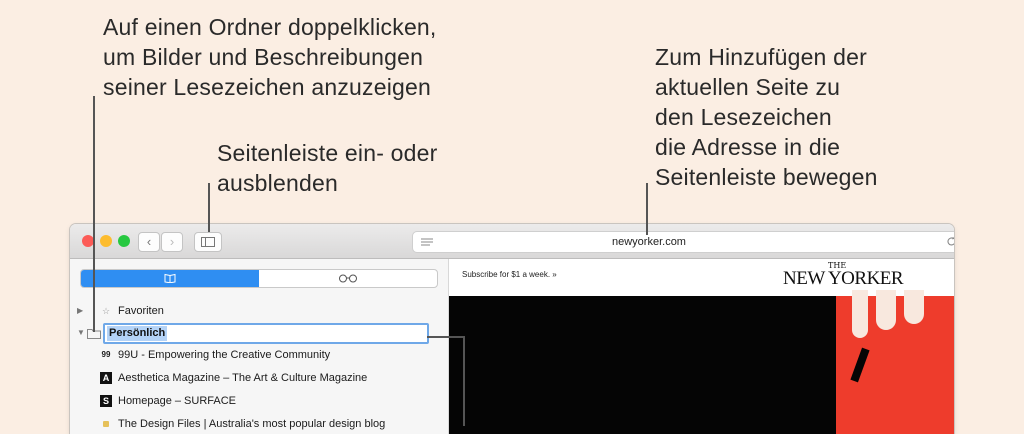  I want to click on callout-sidebar-toggle: Seitenleiste ein- oder ausblenden, so click(327, 168).